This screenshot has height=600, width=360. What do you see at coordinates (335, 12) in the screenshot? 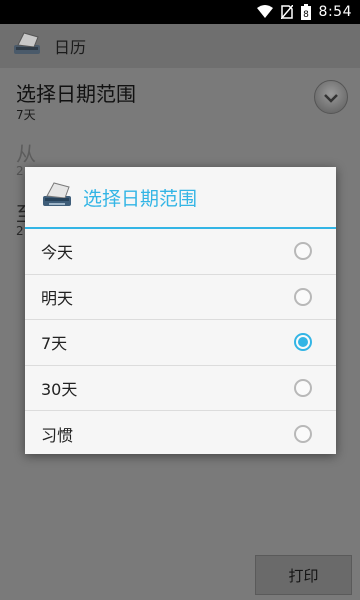
I see `status-time: 8:54` at bounding box center [335, 12].